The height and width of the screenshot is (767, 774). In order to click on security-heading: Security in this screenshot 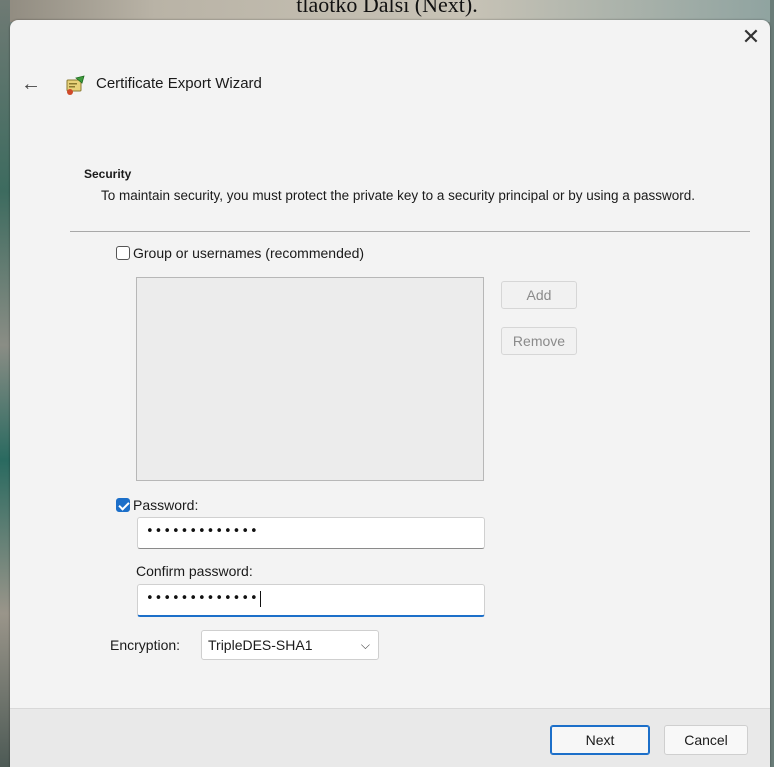, I will do `click(108, 174)`.